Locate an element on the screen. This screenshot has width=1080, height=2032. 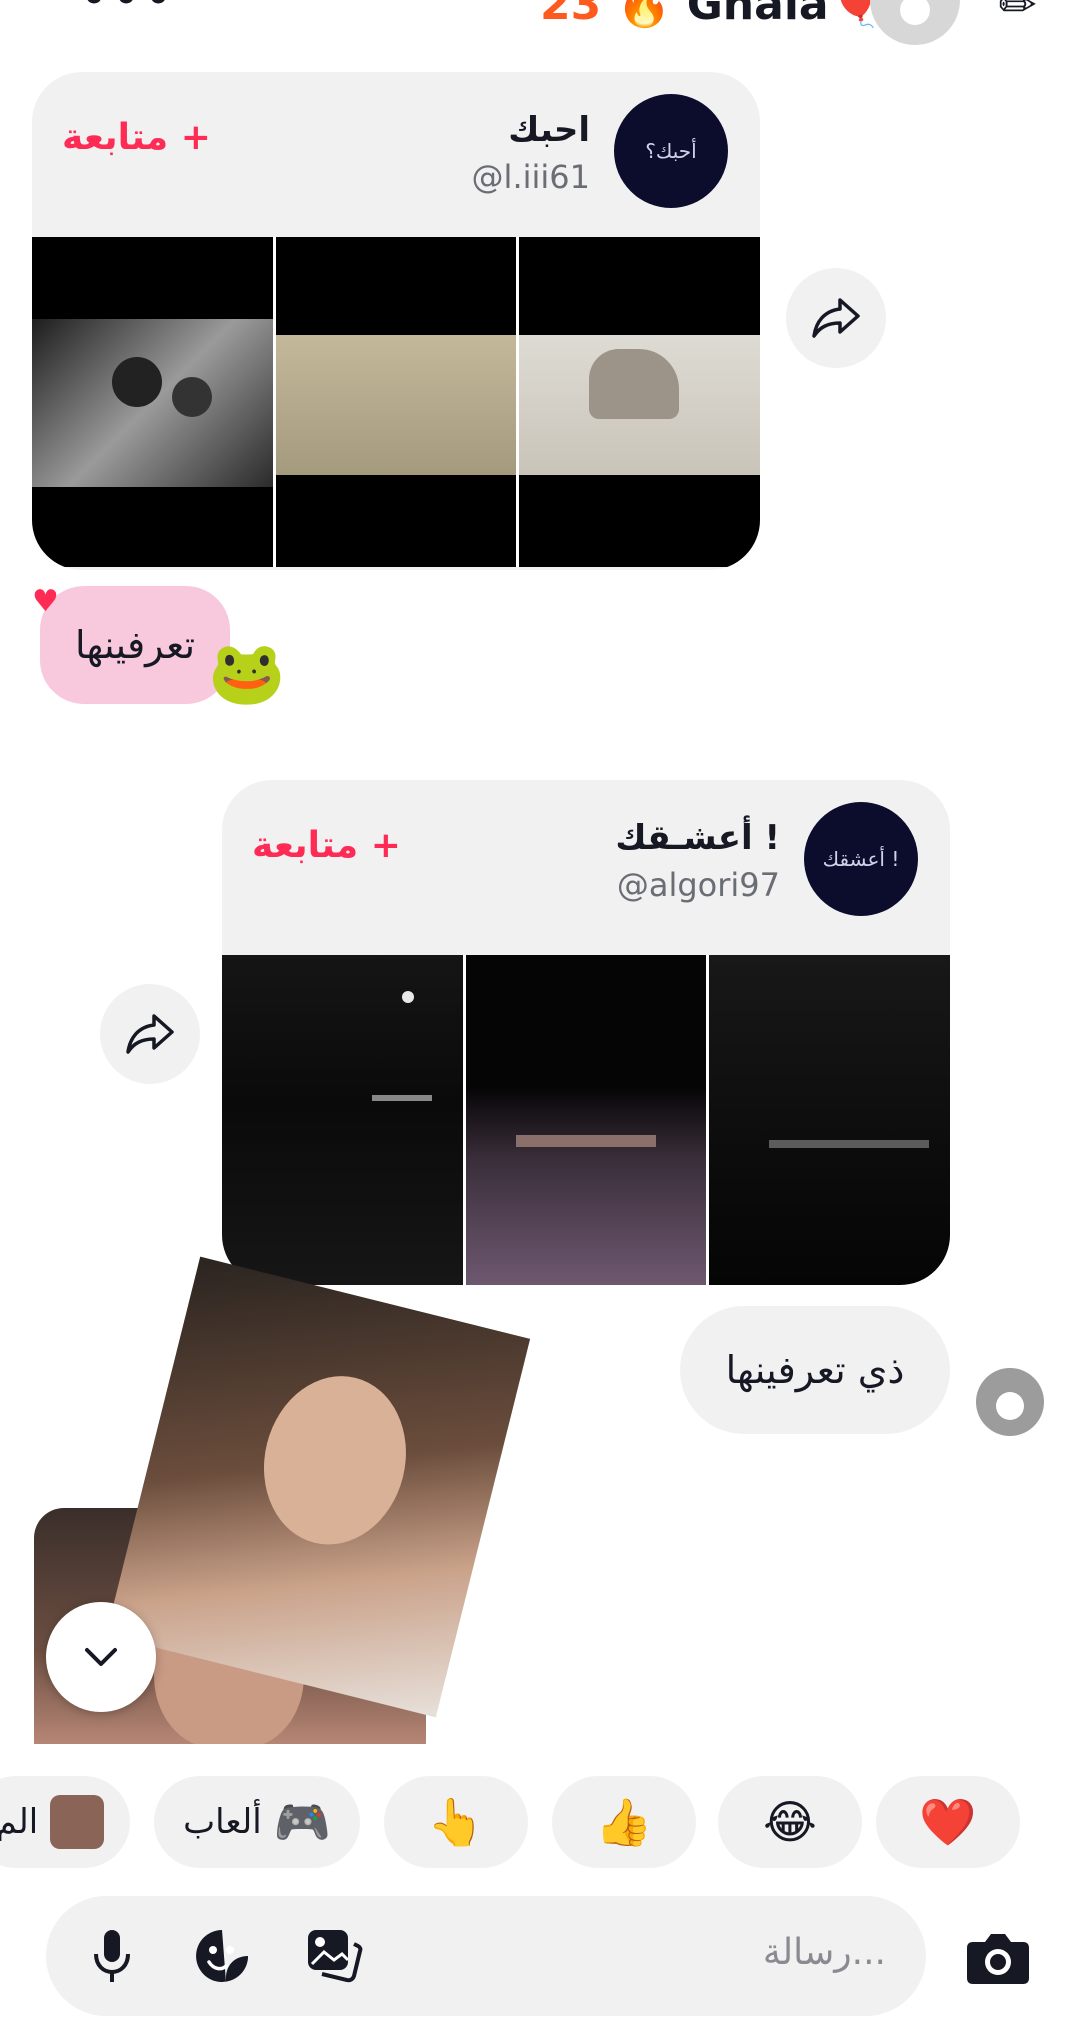
camera-icon is located at coordinates (998, 1958).